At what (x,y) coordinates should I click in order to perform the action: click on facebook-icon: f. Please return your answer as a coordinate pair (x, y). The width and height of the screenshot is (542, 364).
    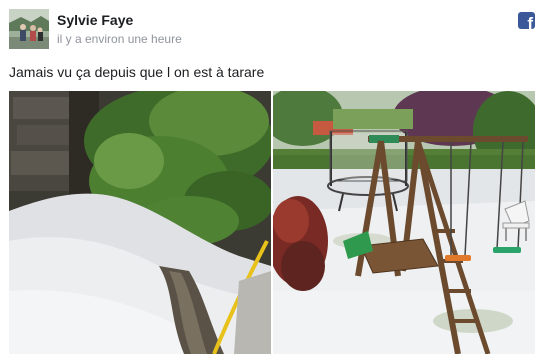
    Looking at the image, I should click on (526, 20).